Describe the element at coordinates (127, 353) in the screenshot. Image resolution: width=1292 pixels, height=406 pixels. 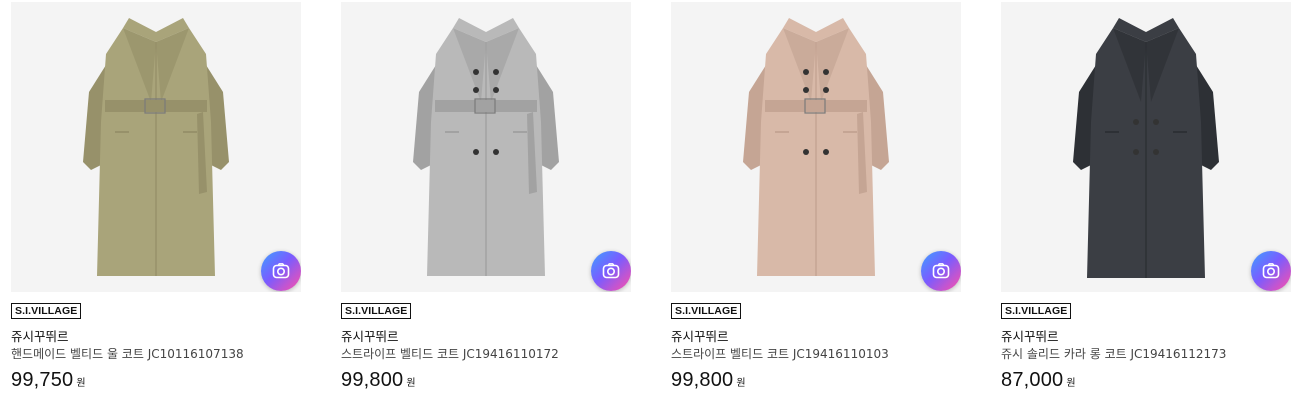
I see `product-name: 핸드메이드 벨티드 울 코트 JC10116107138` at that location.